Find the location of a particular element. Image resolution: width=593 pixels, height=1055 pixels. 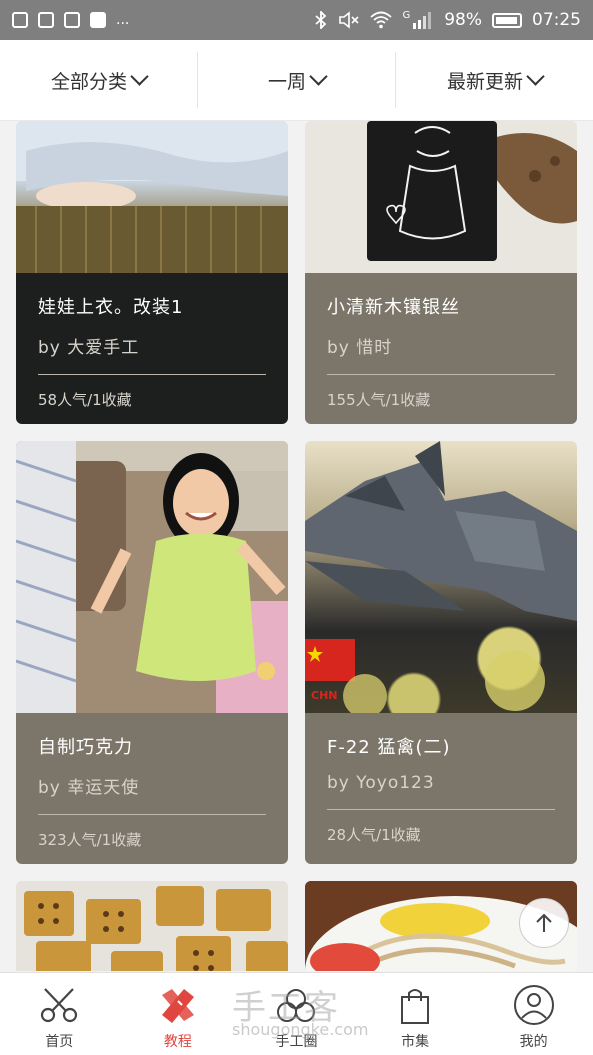

card-title: 小清新木镶银丝 is located at coordinates (393, 307).